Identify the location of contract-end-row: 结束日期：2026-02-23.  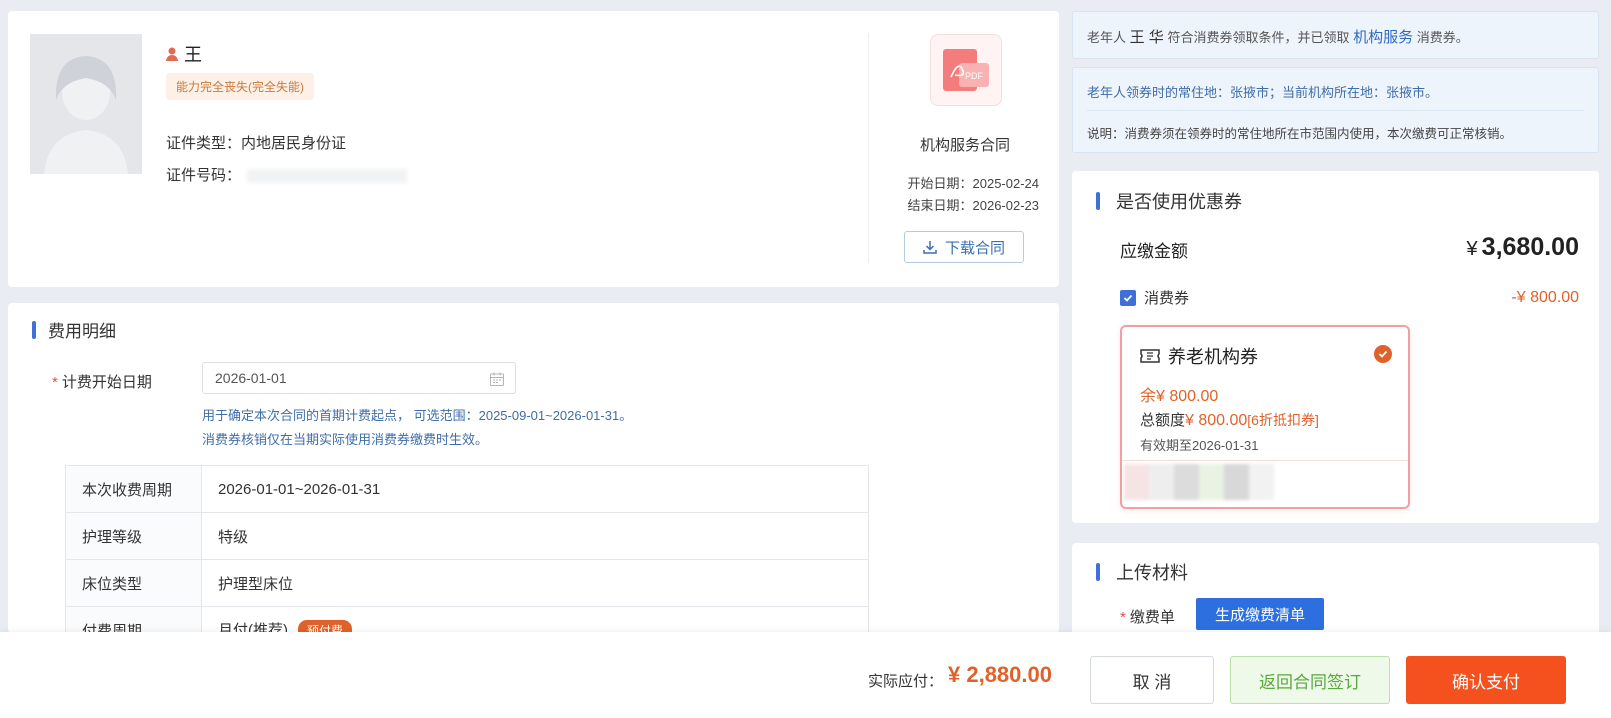
(973, 204).